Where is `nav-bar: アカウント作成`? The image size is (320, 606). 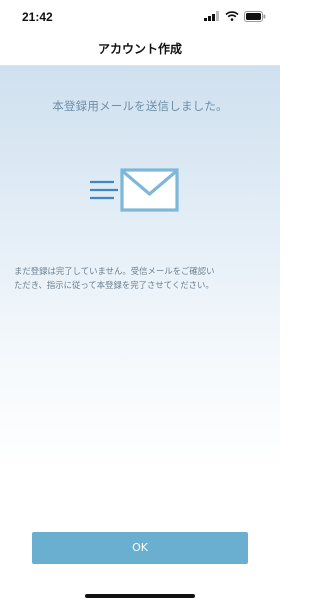
nav-bar: アカウント作成 is located at coordinates (140, 49).